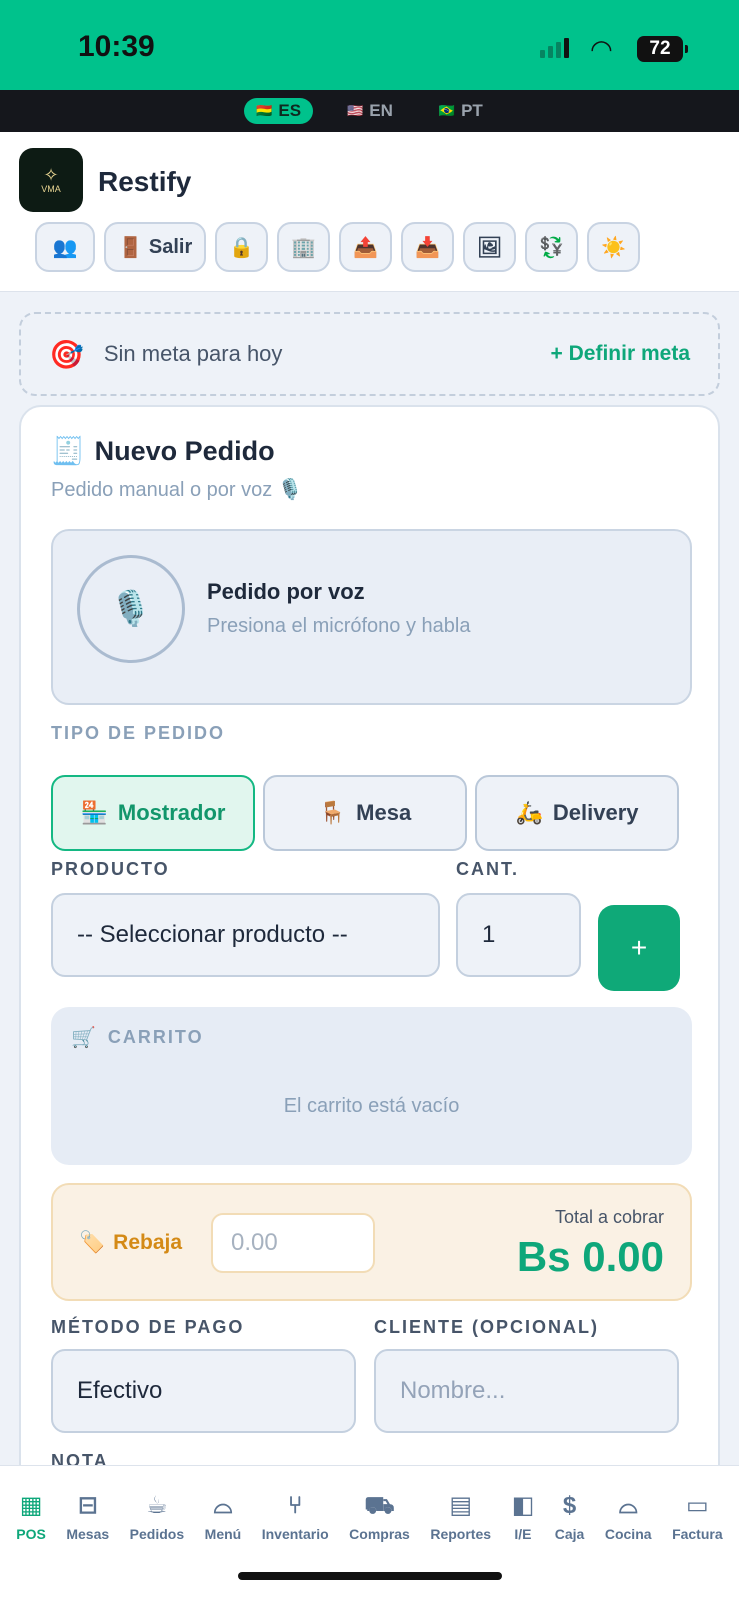  I want to click on app-logo: ✧ VMA, so click(51, 180).